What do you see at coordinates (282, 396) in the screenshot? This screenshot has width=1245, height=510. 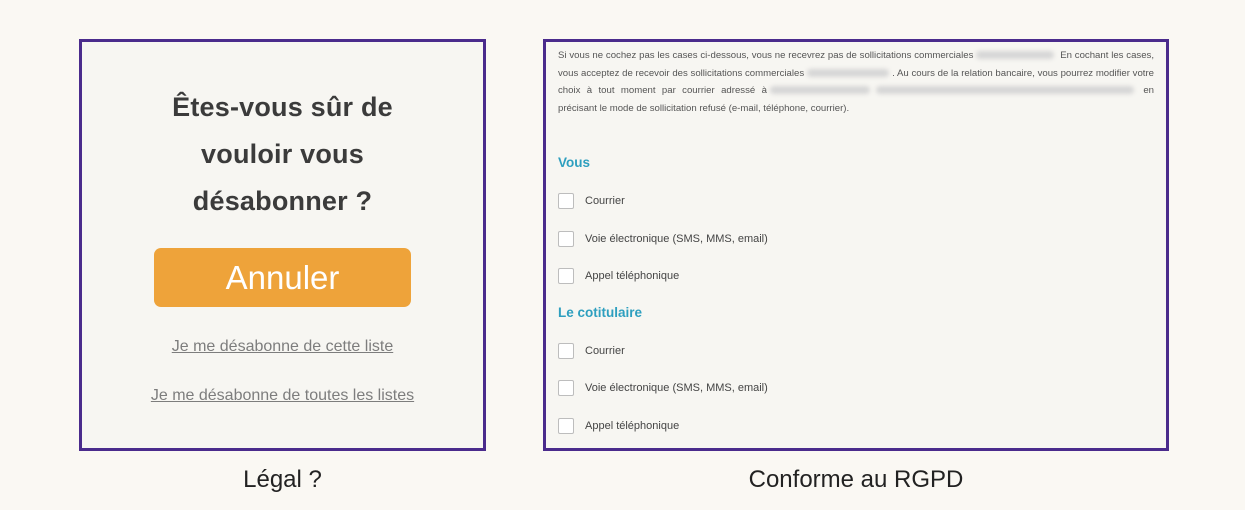 I see `unsubscribe-all-lists-link: Je me désabonne de toutes les listes` at bounding box center [282, 396].